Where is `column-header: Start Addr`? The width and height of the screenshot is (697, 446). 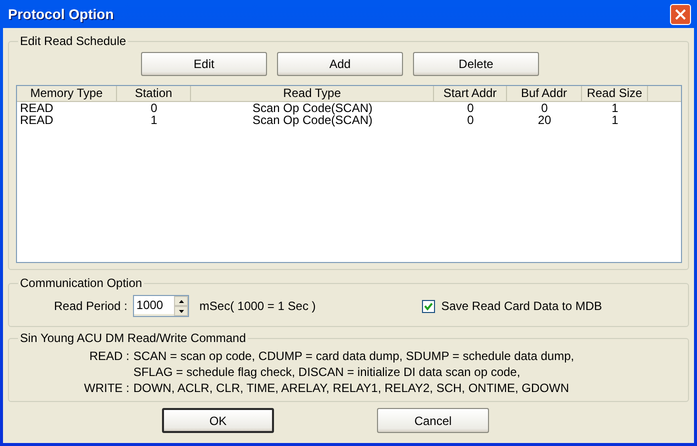
column-header: Start Addr is located at coordinates (470, 93).